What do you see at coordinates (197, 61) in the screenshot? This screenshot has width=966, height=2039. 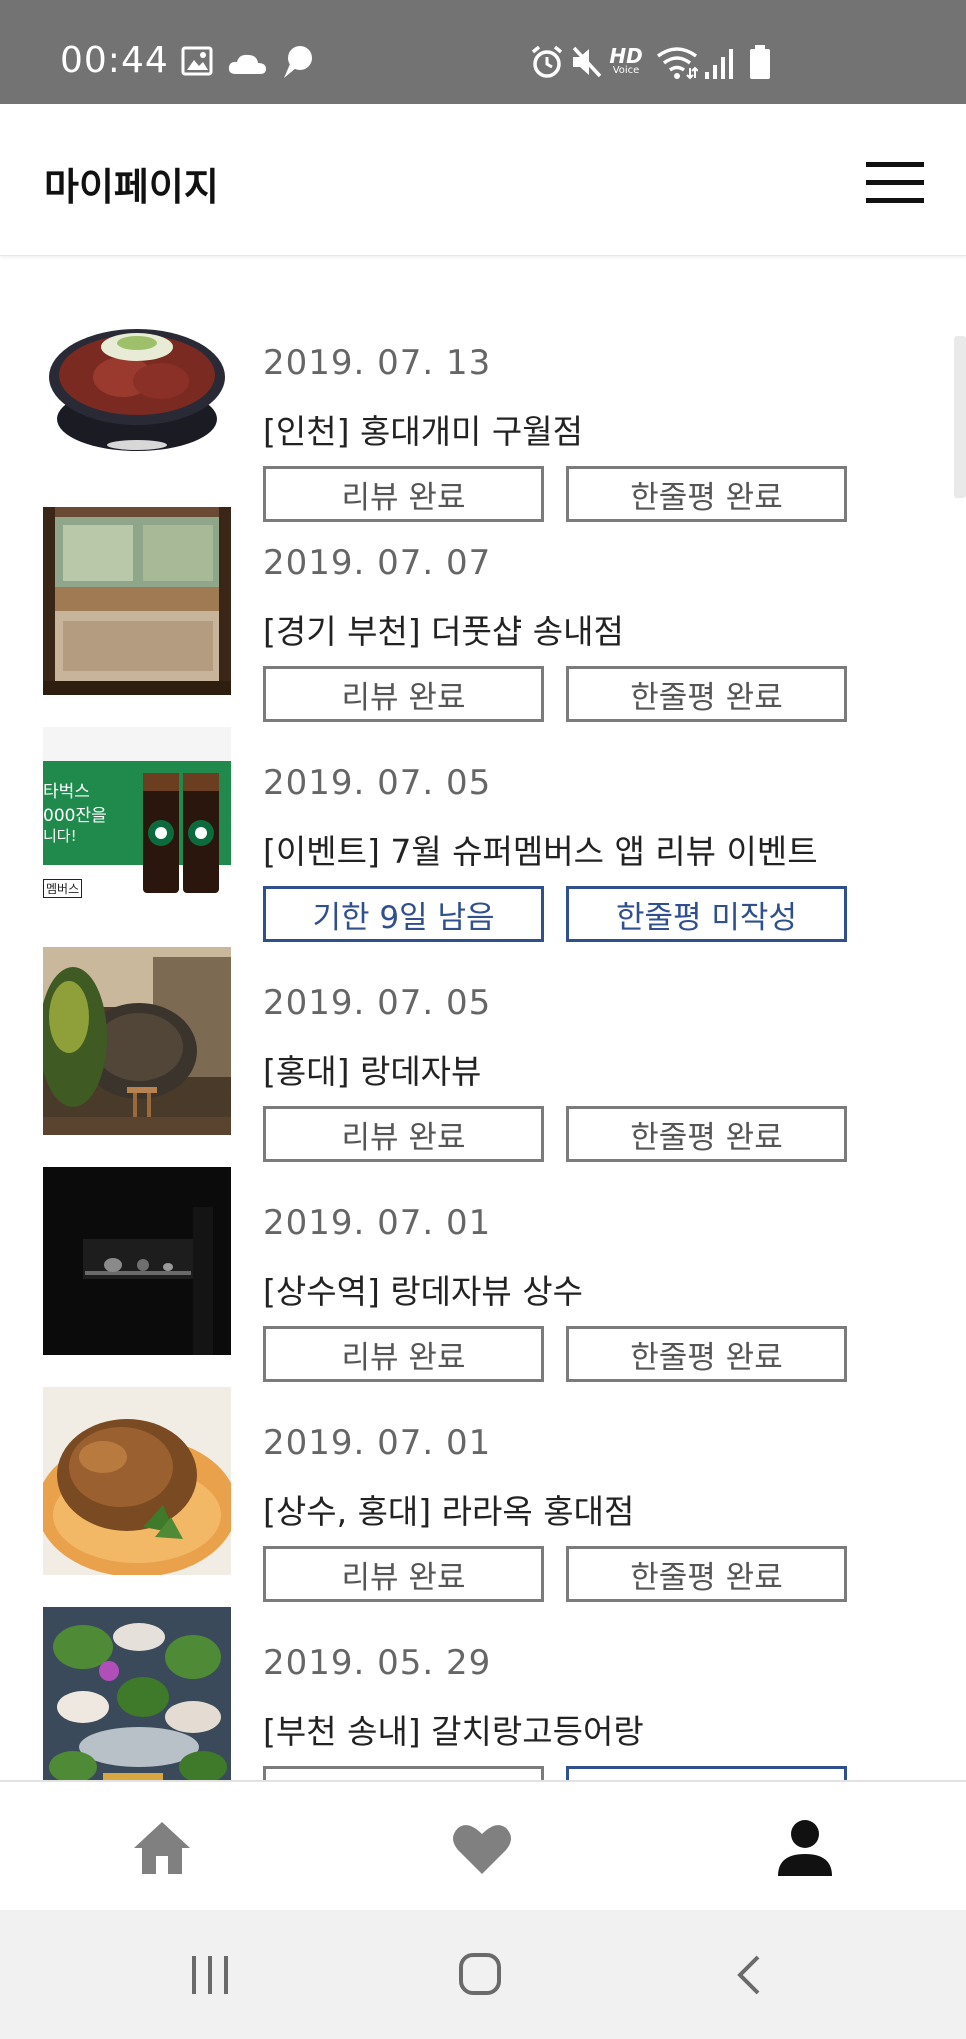 I see `image-icon` at bounding box center [197, 61].